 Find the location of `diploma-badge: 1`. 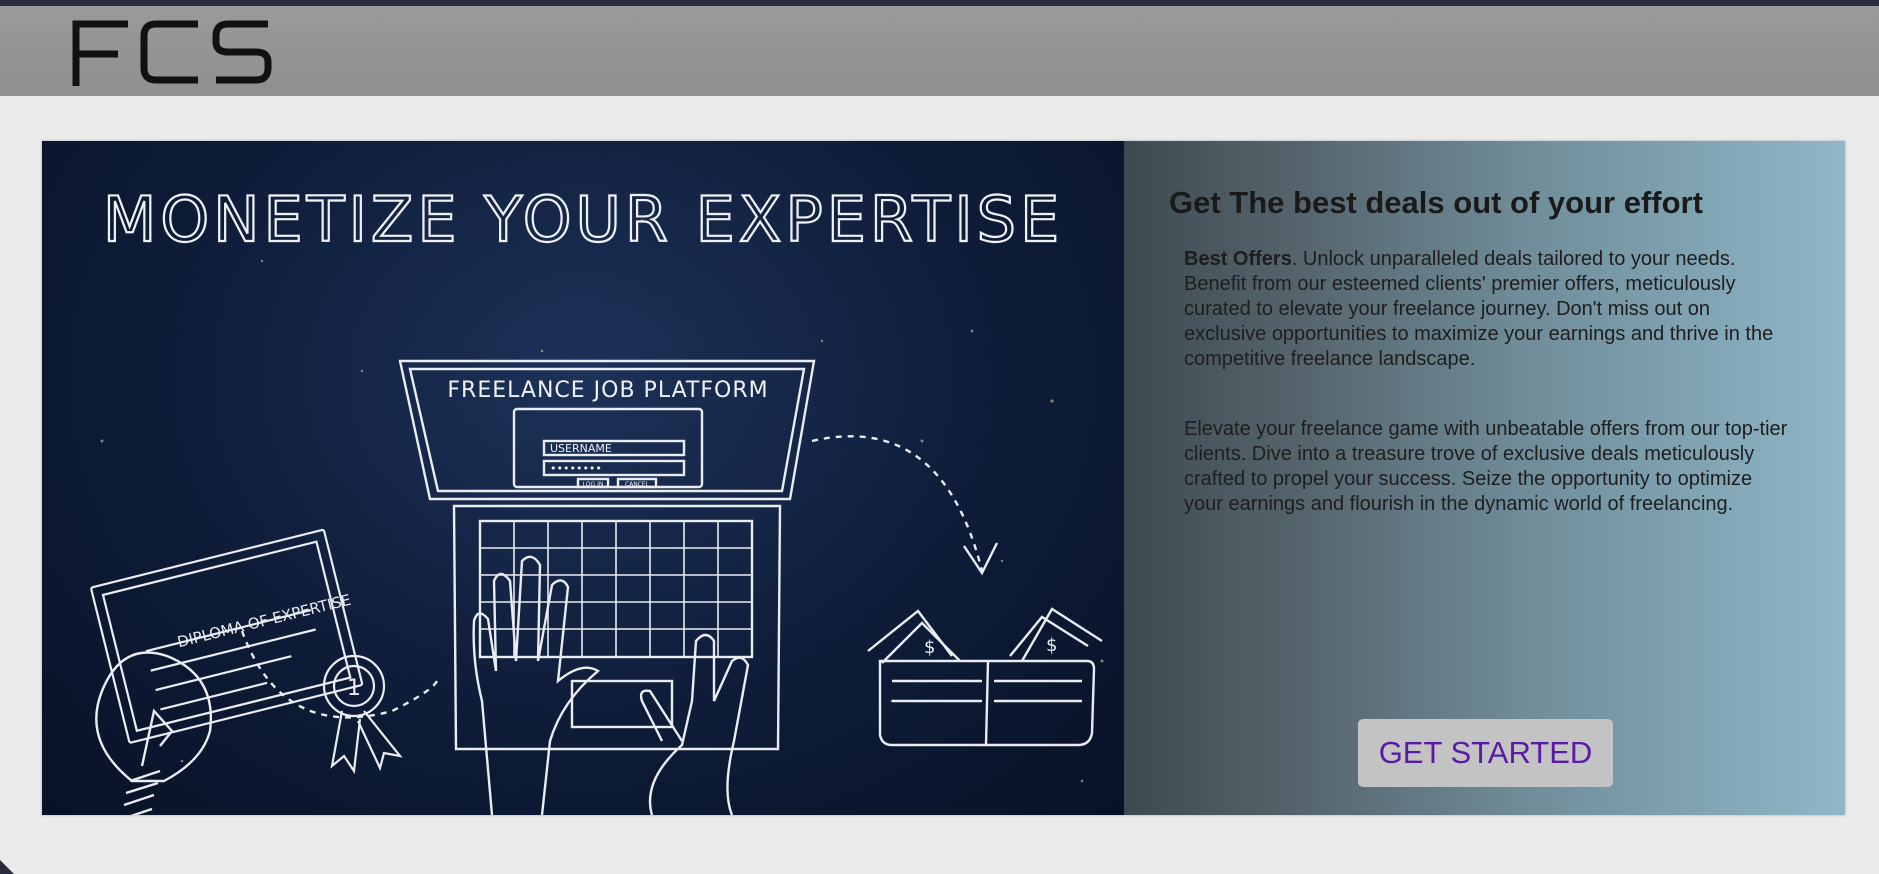

diploma-badge: 1 is located at coordinates (354, 688).